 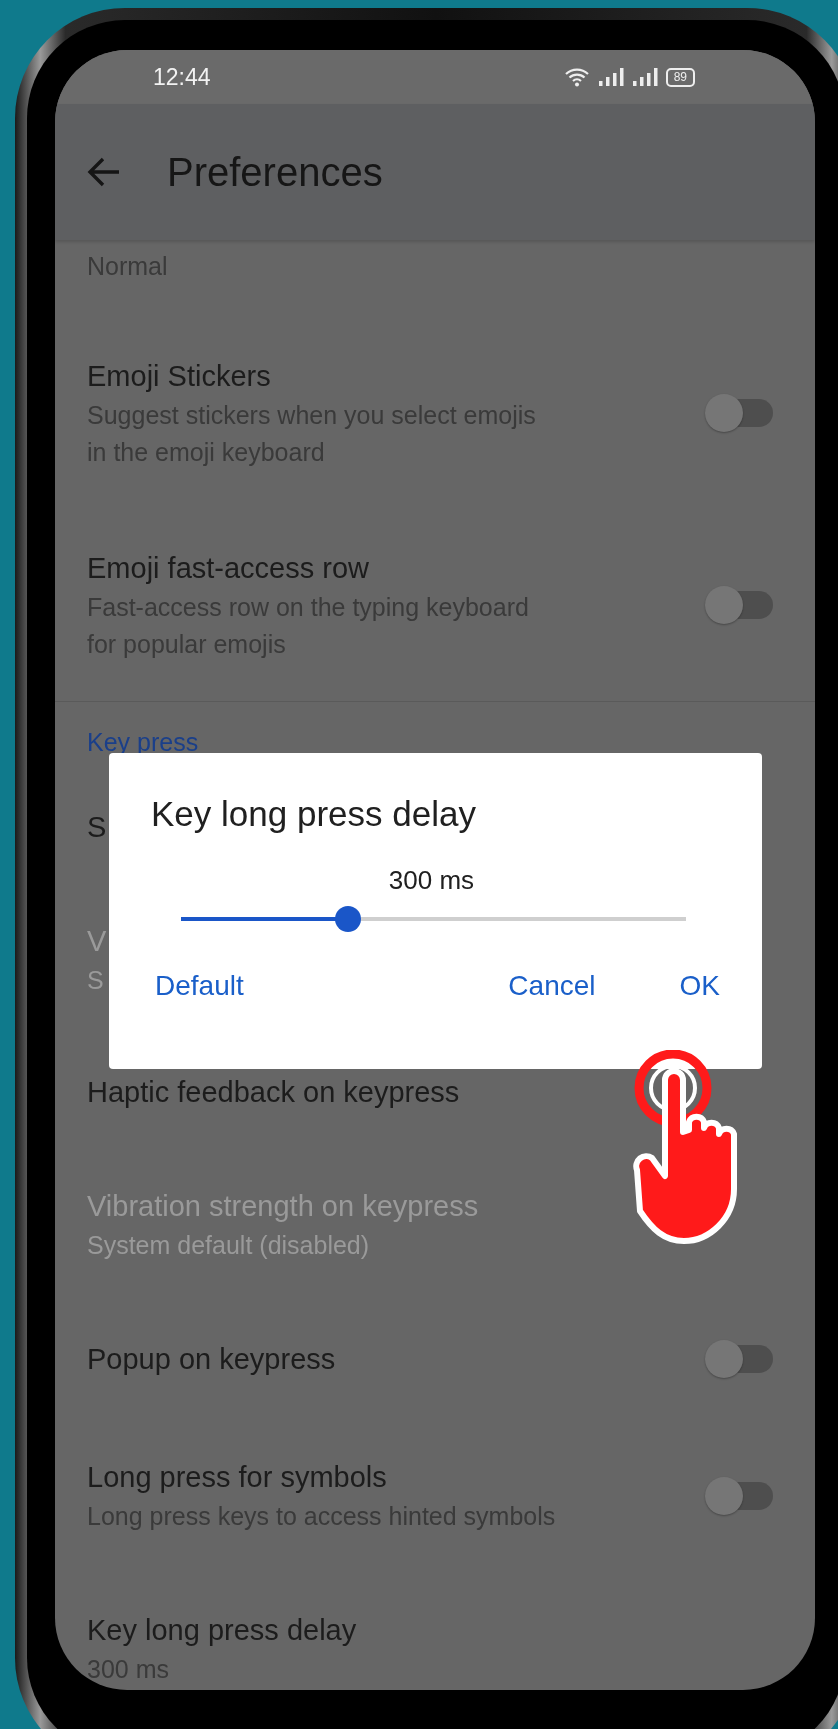 I want to click on setting-title: Long press for symbols, so click(x=237, y=1477).